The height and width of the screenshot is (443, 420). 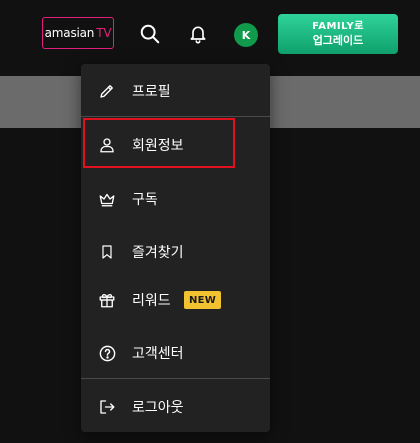 What do you see at coordinates (107, 145) in the screenshot?
I see `user-icon` at bounding box center [107, 145].